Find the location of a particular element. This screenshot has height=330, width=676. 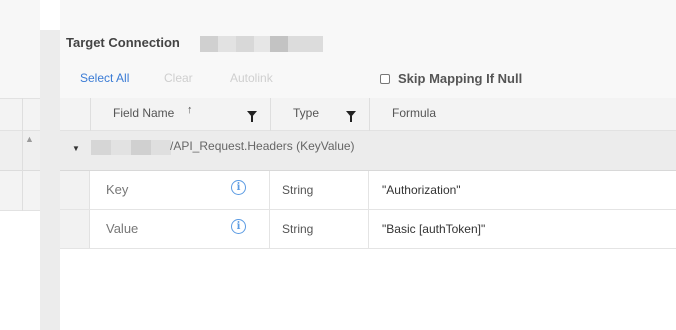

field-name-cell: Value is located at coordinates (122, 228).